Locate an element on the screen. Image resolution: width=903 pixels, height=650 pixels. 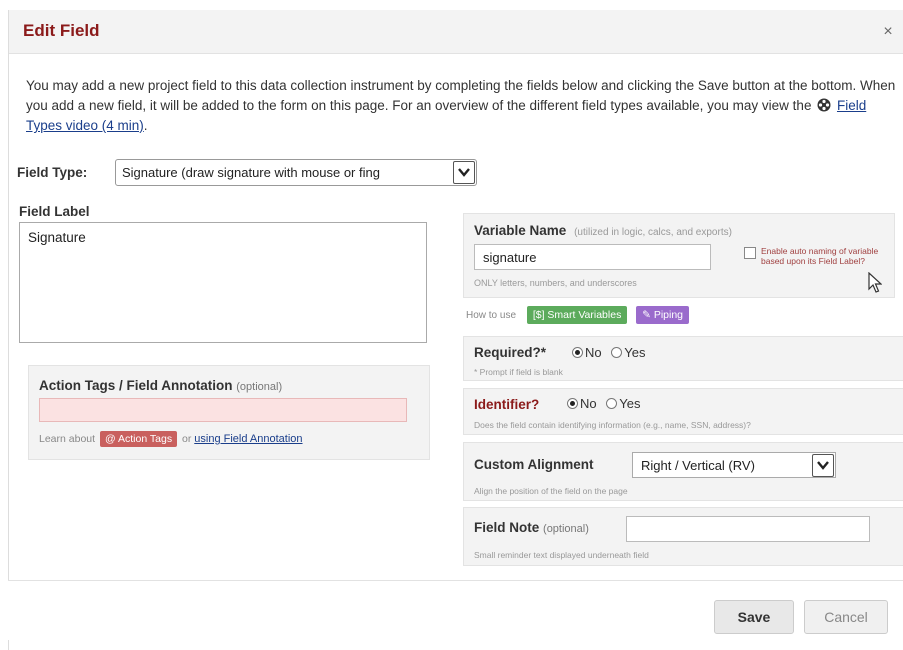
required-no-label: No is located at coordinates (593, 352).